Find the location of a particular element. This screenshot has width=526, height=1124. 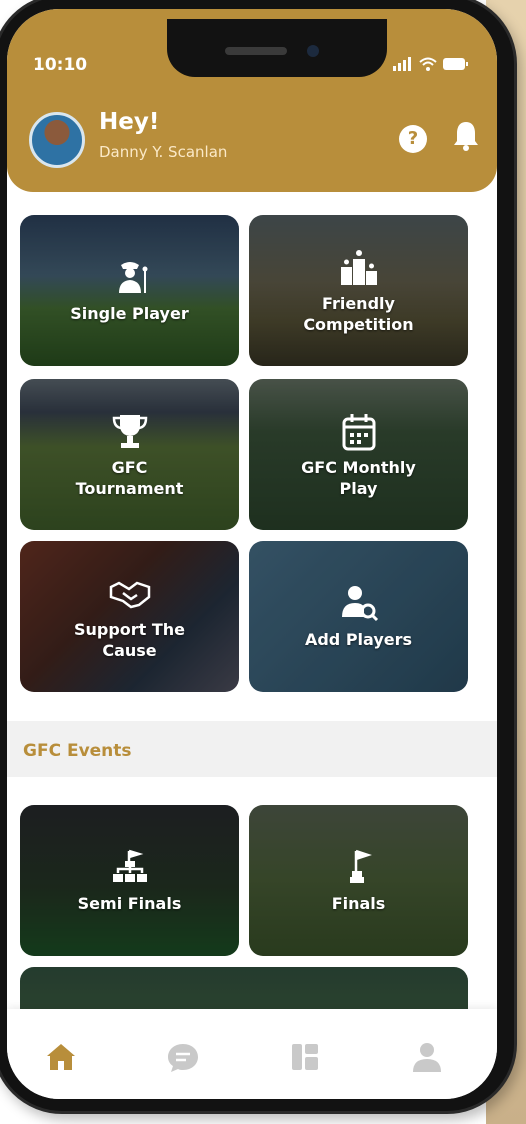

status-icons is located at coordinates (431, 64).